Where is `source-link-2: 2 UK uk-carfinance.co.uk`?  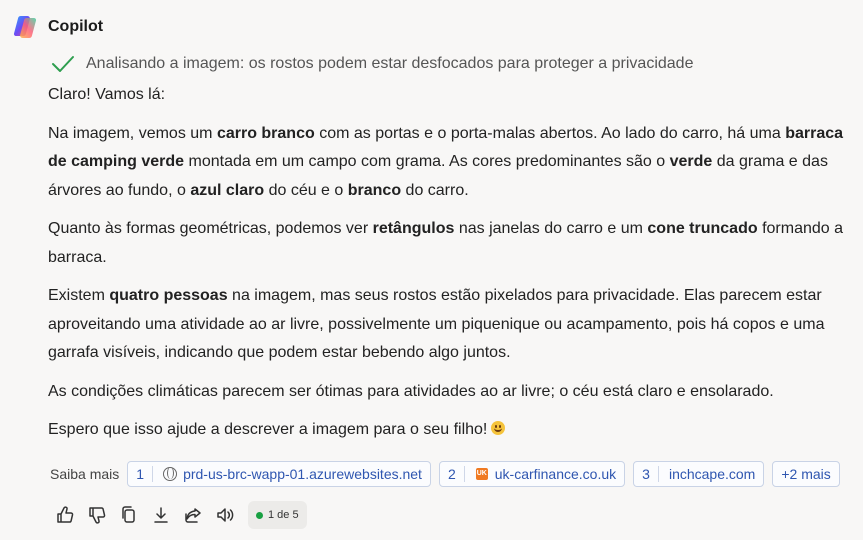
source-link-2: 2 UK uk-carfinance.co.uk is located at coordinates (532, 474).